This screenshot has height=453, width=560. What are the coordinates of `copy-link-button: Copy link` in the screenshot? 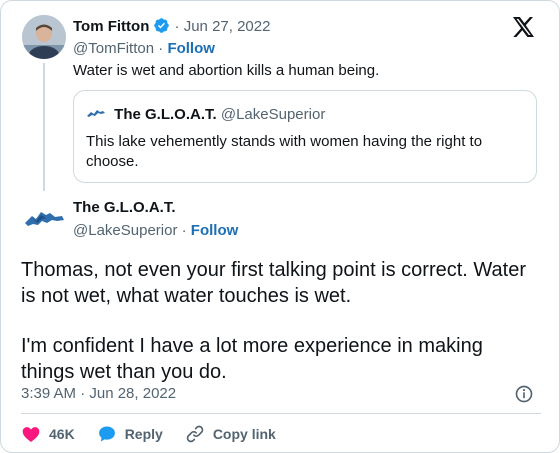 It's located at (230, 434).